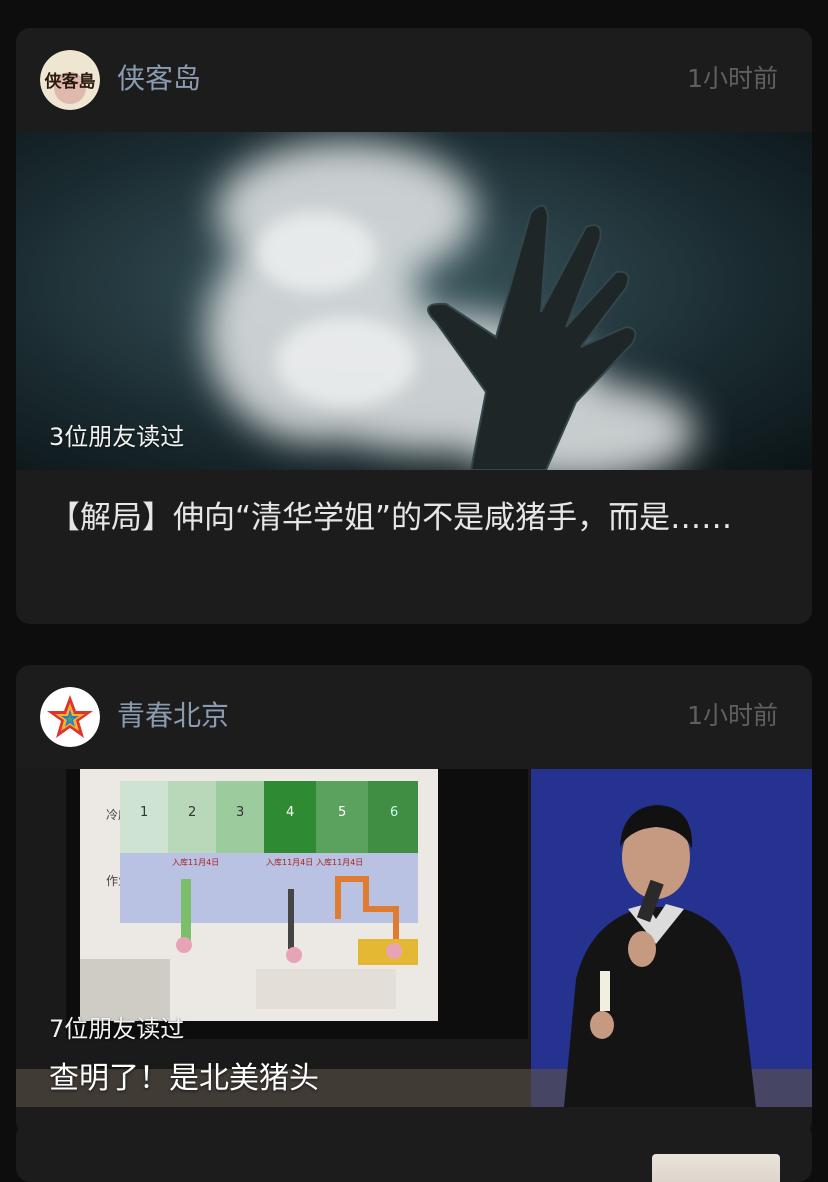  Describe the element at coordinates (414, 717) in the screenshot. I see `card-header: 青春北京 1小时前` at that location.